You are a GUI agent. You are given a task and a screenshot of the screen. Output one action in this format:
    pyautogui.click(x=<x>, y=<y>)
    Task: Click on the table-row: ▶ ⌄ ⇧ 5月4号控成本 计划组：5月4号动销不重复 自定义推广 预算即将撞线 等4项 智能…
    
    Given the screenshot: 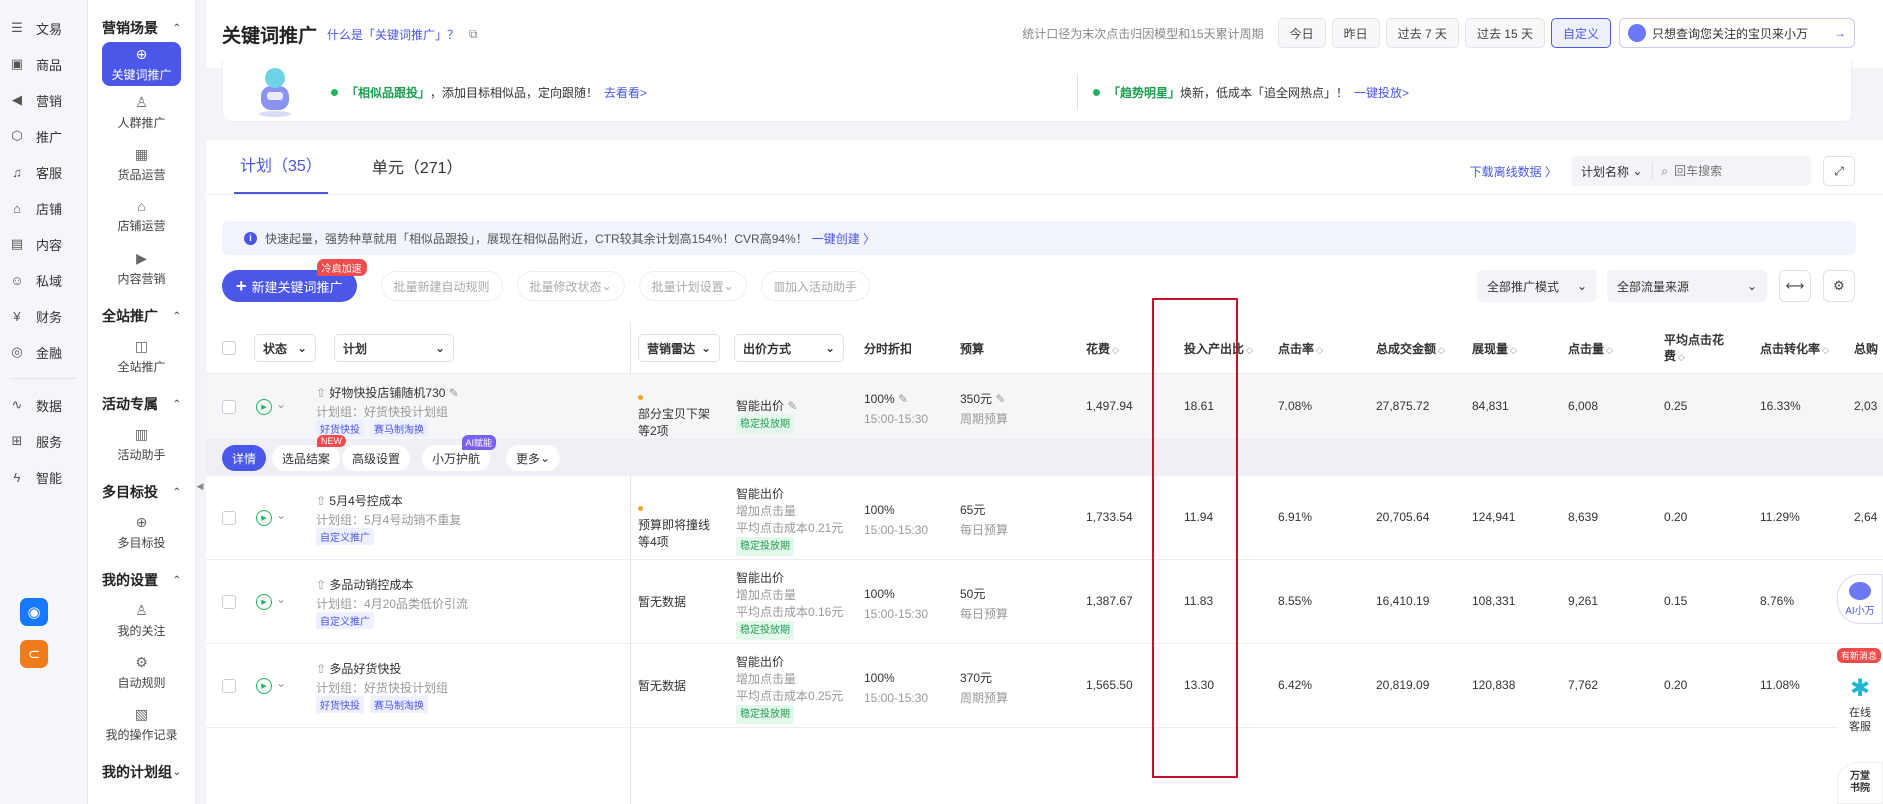 What is the action you would take?
    pyautogui.click(x=1044, y=518)
    